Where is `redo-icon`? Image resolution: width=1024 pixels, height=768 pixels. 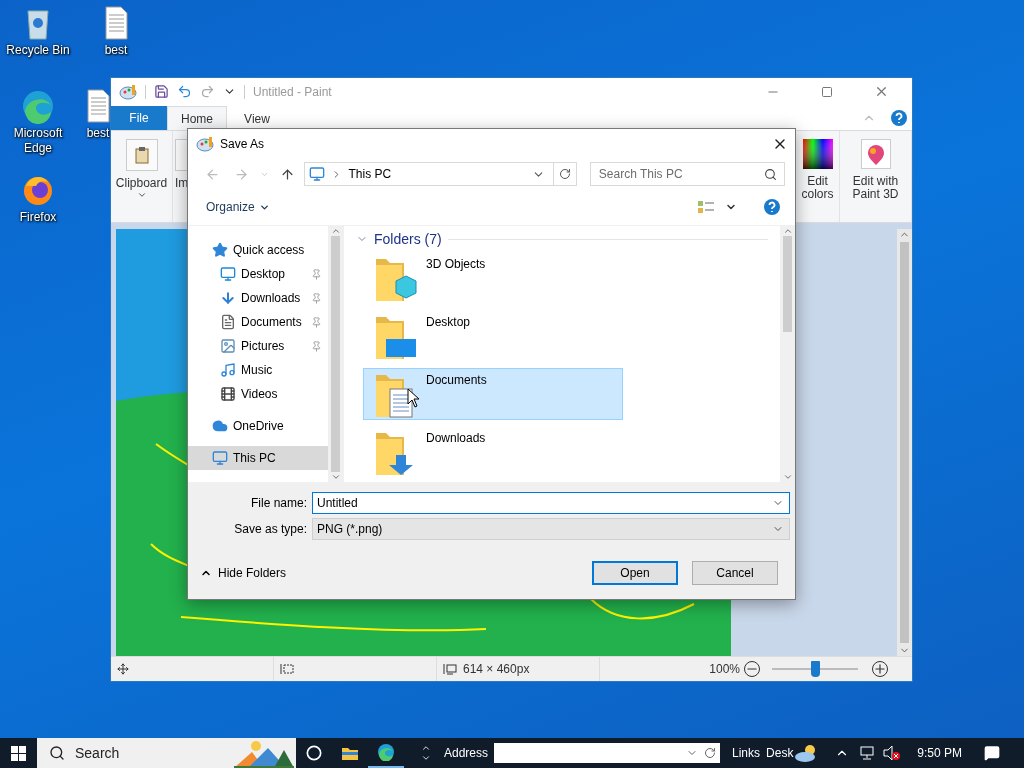 redo-icon is located at coordinates (207, 92).